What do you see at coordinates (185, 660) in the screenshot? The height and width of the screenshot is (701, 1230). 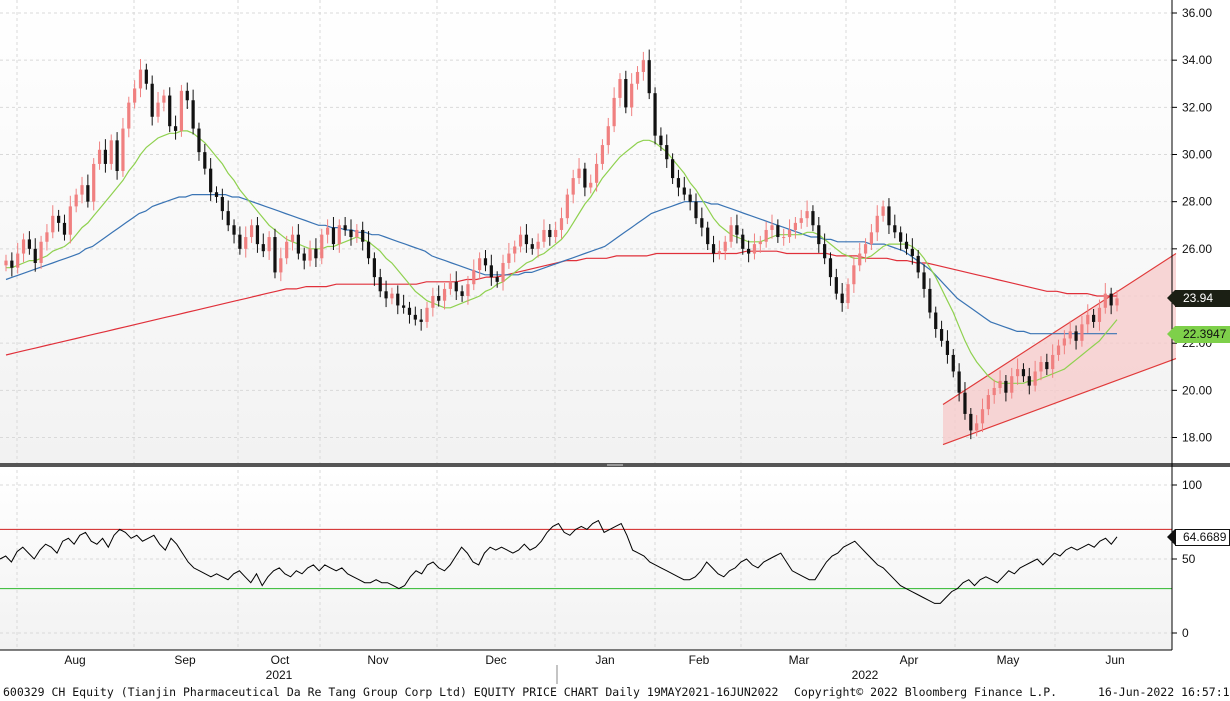 I see `x-tick-label: Sep` at bounding box center [185, 660].